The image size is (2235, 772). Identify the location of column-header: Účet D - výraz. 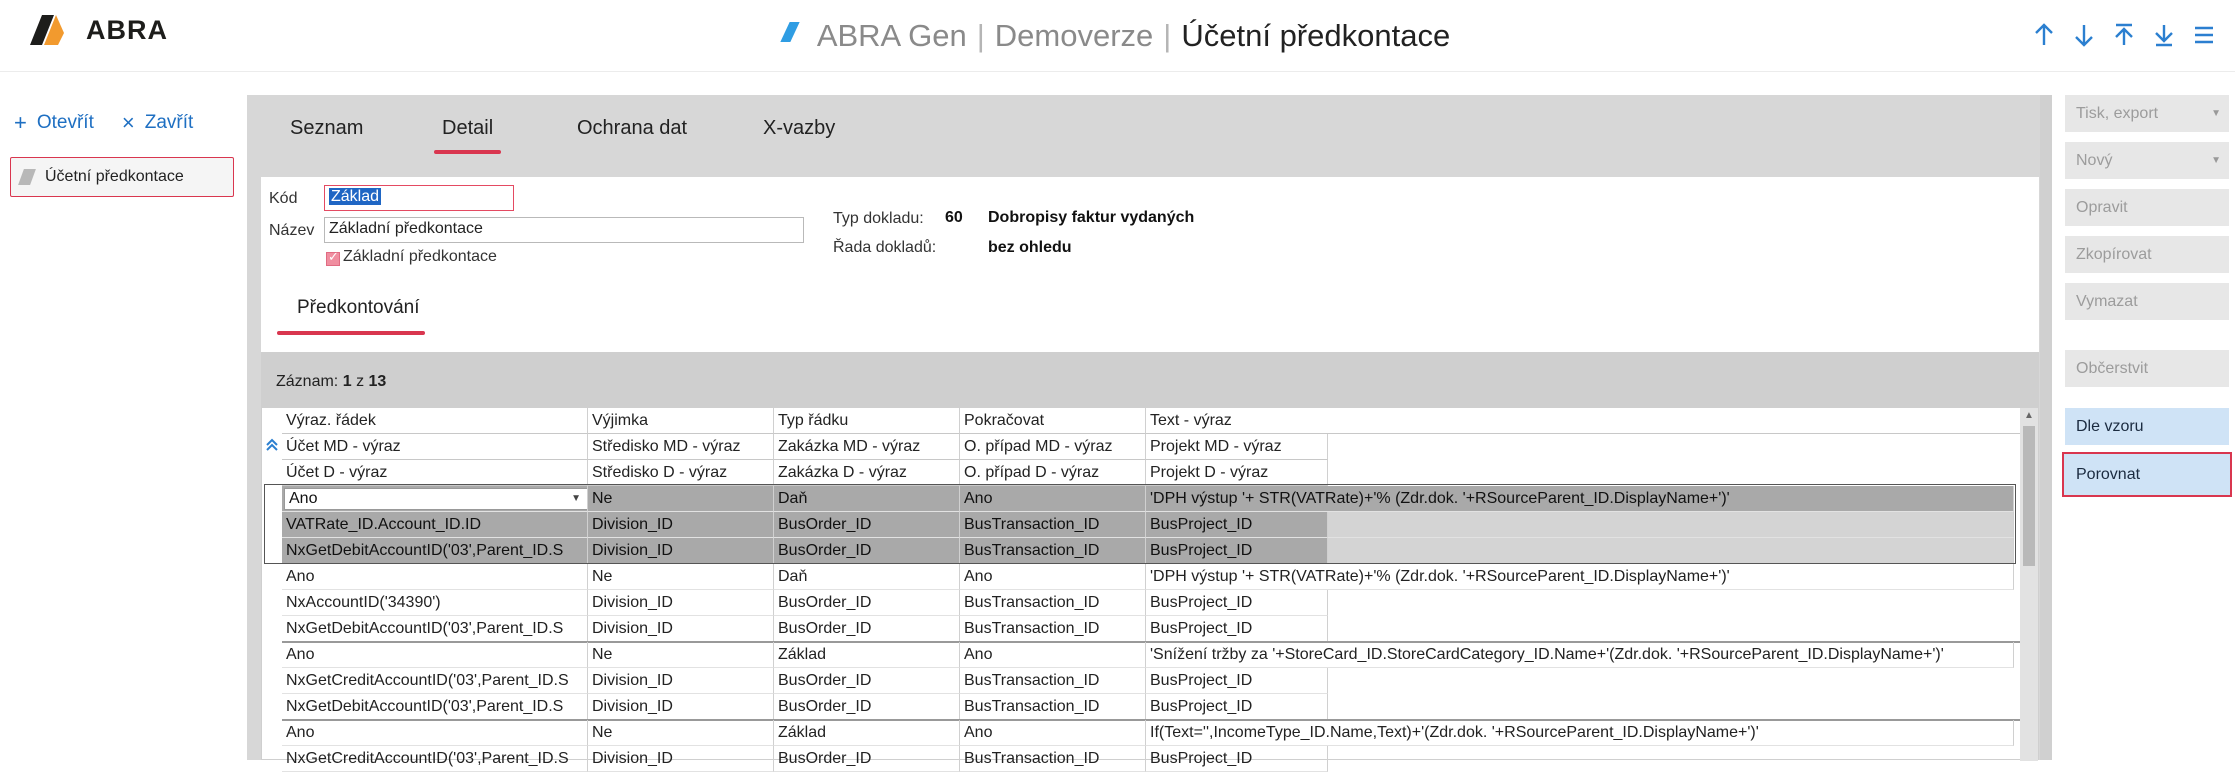
(435, 473).